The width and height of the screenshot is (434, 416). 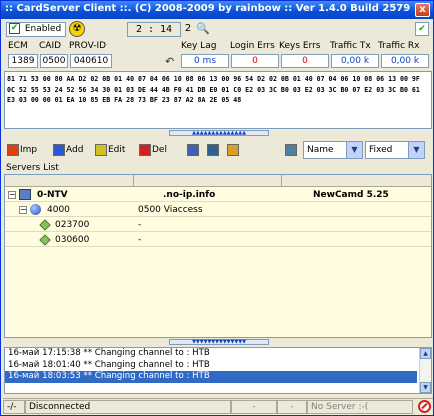 What do you see at coordinates (14, 407) in the screenshot?
I see `status-indicator: -/-` at bounding box center [14, 407].